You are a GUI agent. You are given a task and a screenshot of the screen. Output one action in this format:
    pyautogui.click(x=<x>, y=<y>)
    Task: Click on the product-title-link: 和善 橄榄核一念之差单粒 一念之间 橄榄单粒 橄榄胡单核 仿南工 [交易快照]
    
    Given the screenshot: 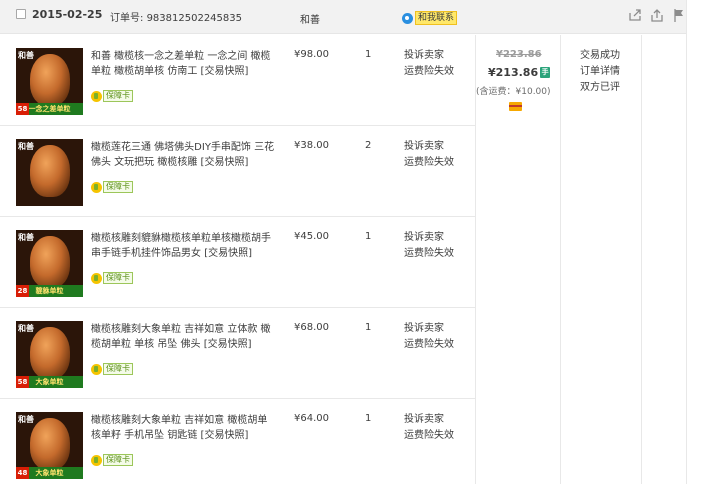 What is the action you would take?
    pyautogui.click(x=184, y=64)
    